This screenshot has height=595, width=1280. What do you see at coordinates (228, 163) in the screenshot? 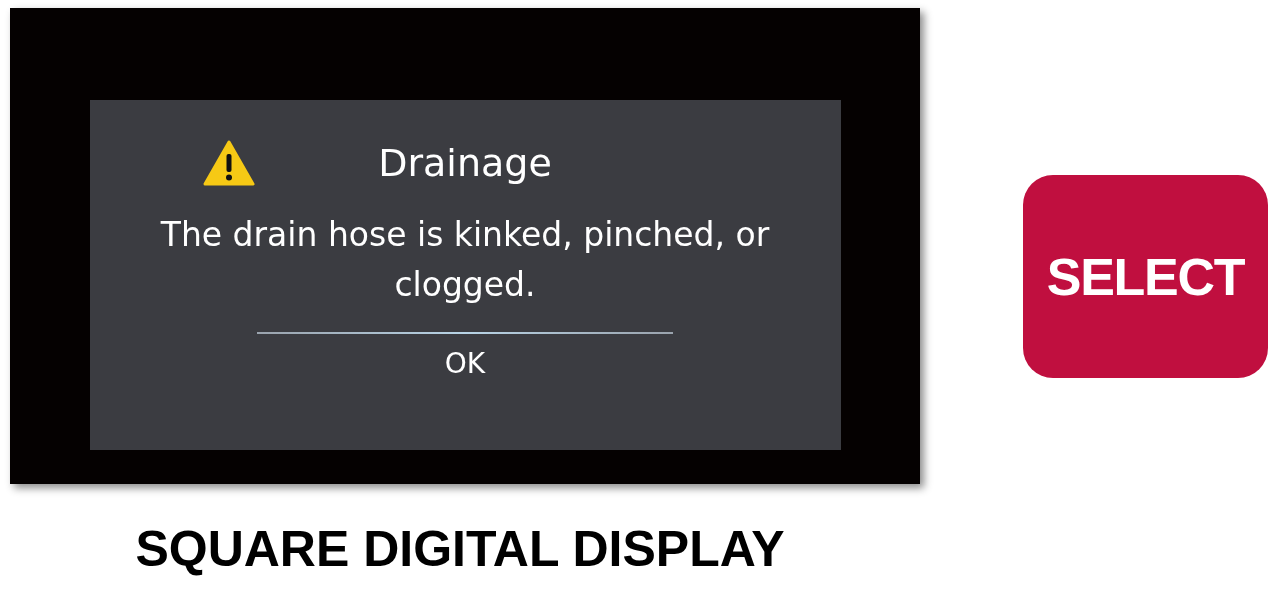
I see `warning-icon` at bounding box center [228, 163].